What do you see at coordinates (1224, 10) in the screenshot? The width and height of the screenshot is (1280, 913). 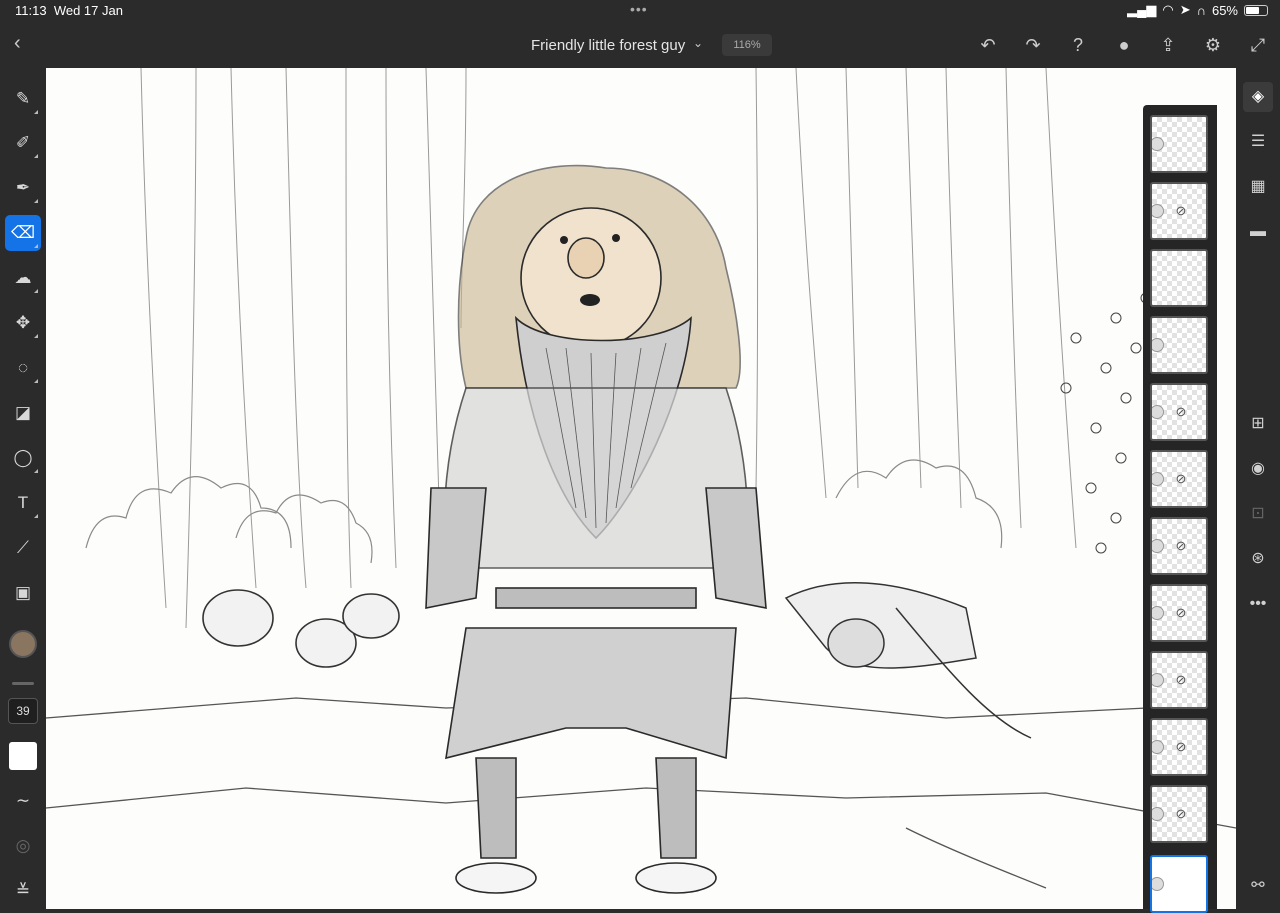 I see `battery-percent: 65%` at bounding box center [1224, 10].